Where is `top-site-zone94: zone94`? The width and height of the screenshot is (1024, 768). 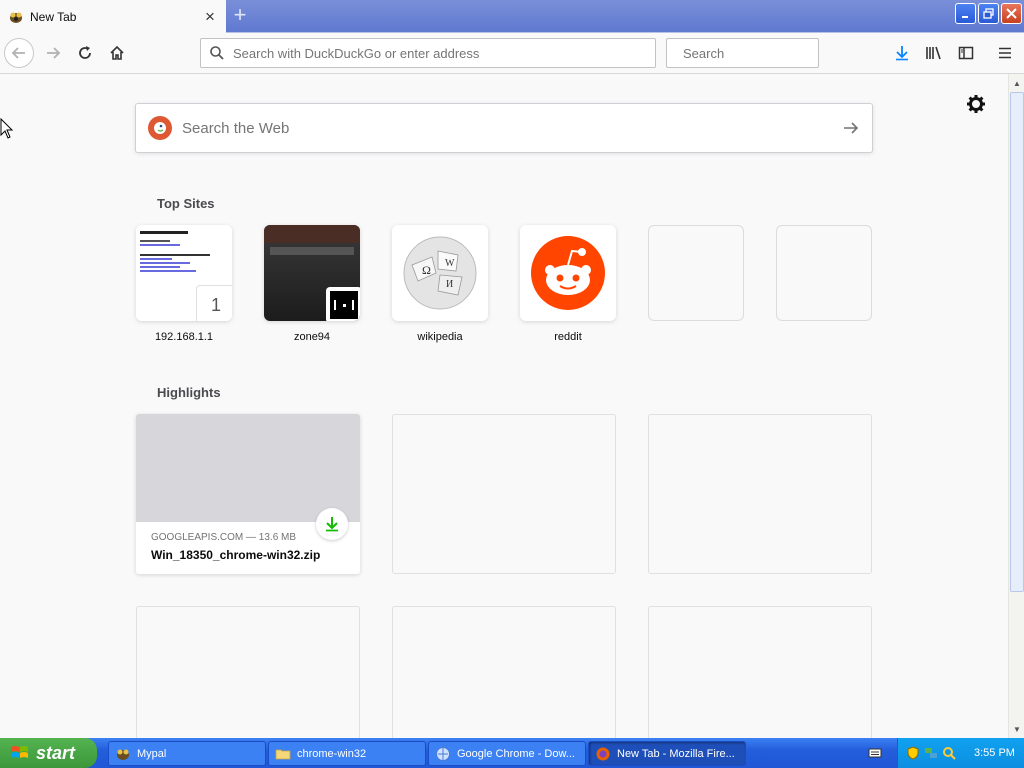 top-site-zone94: zone94 is located at coordinates (312, 284).